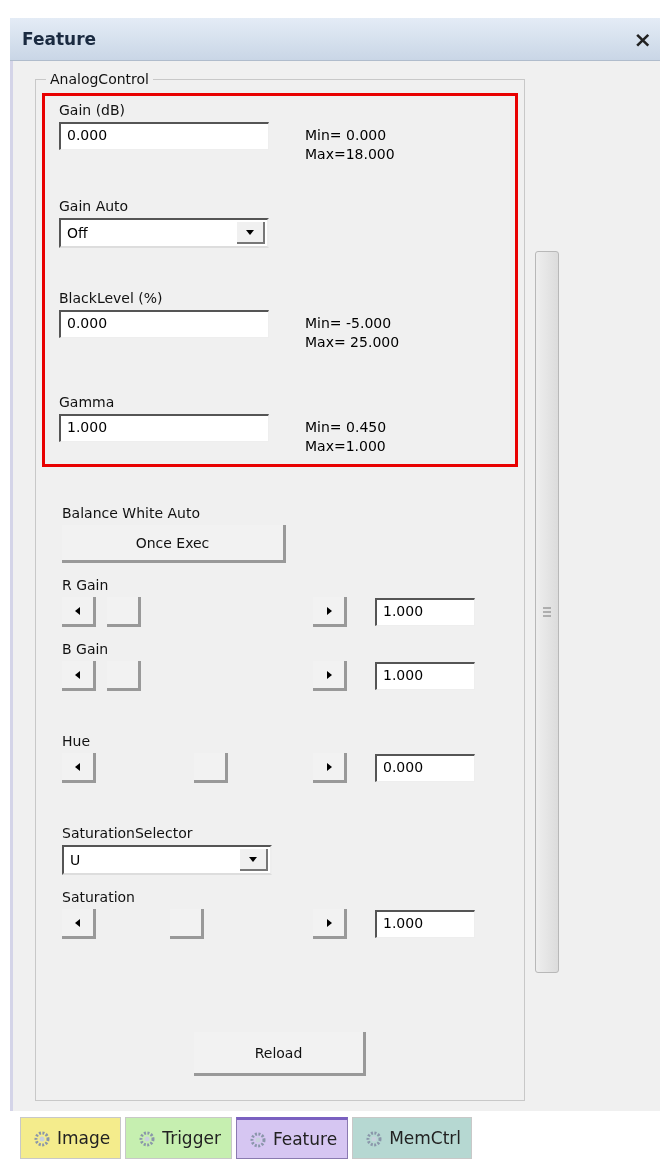 Image resolution: width=660 pixels, height=1162 pixels. I want to click on tab: Trigger, so click(178, 1138).